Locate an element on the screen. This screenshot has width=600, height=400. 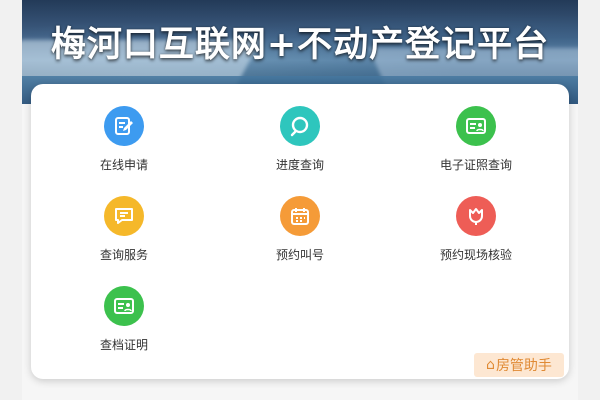
service-label: 在线申请 is located at coordinates (123, 165).